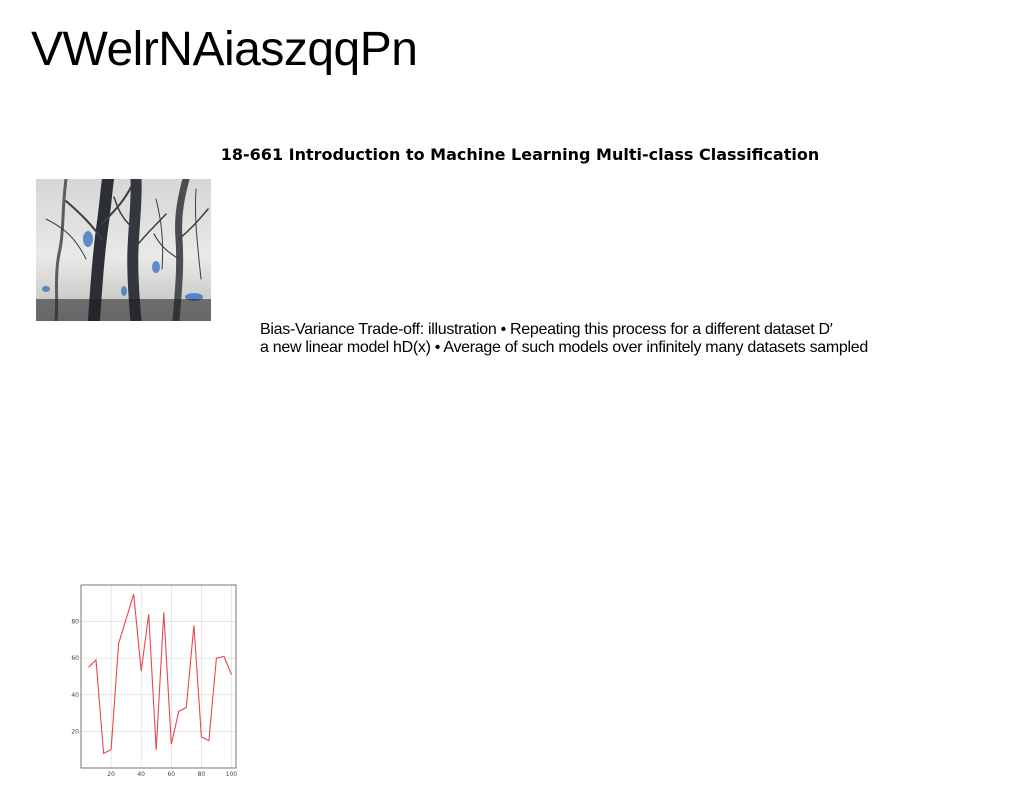 This screenshot has width=1024, height=788. What do you see at coordinates (224, 49) in the screenshot?
I see `page-title: VWelrNAiaszqqPn` at bounding box center [224, 49].